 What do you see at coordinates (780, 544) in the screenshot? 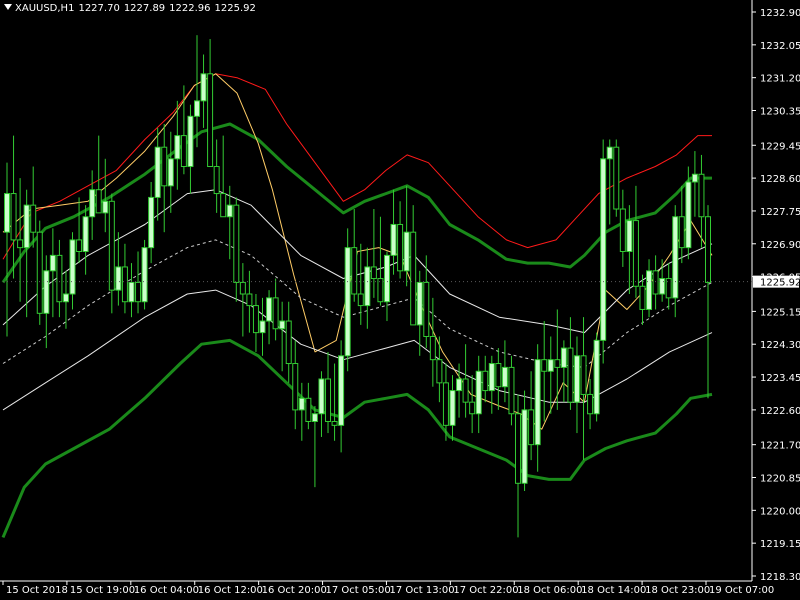
I see `price-tick-label: 1219.15` at bounding box center [780, 544].